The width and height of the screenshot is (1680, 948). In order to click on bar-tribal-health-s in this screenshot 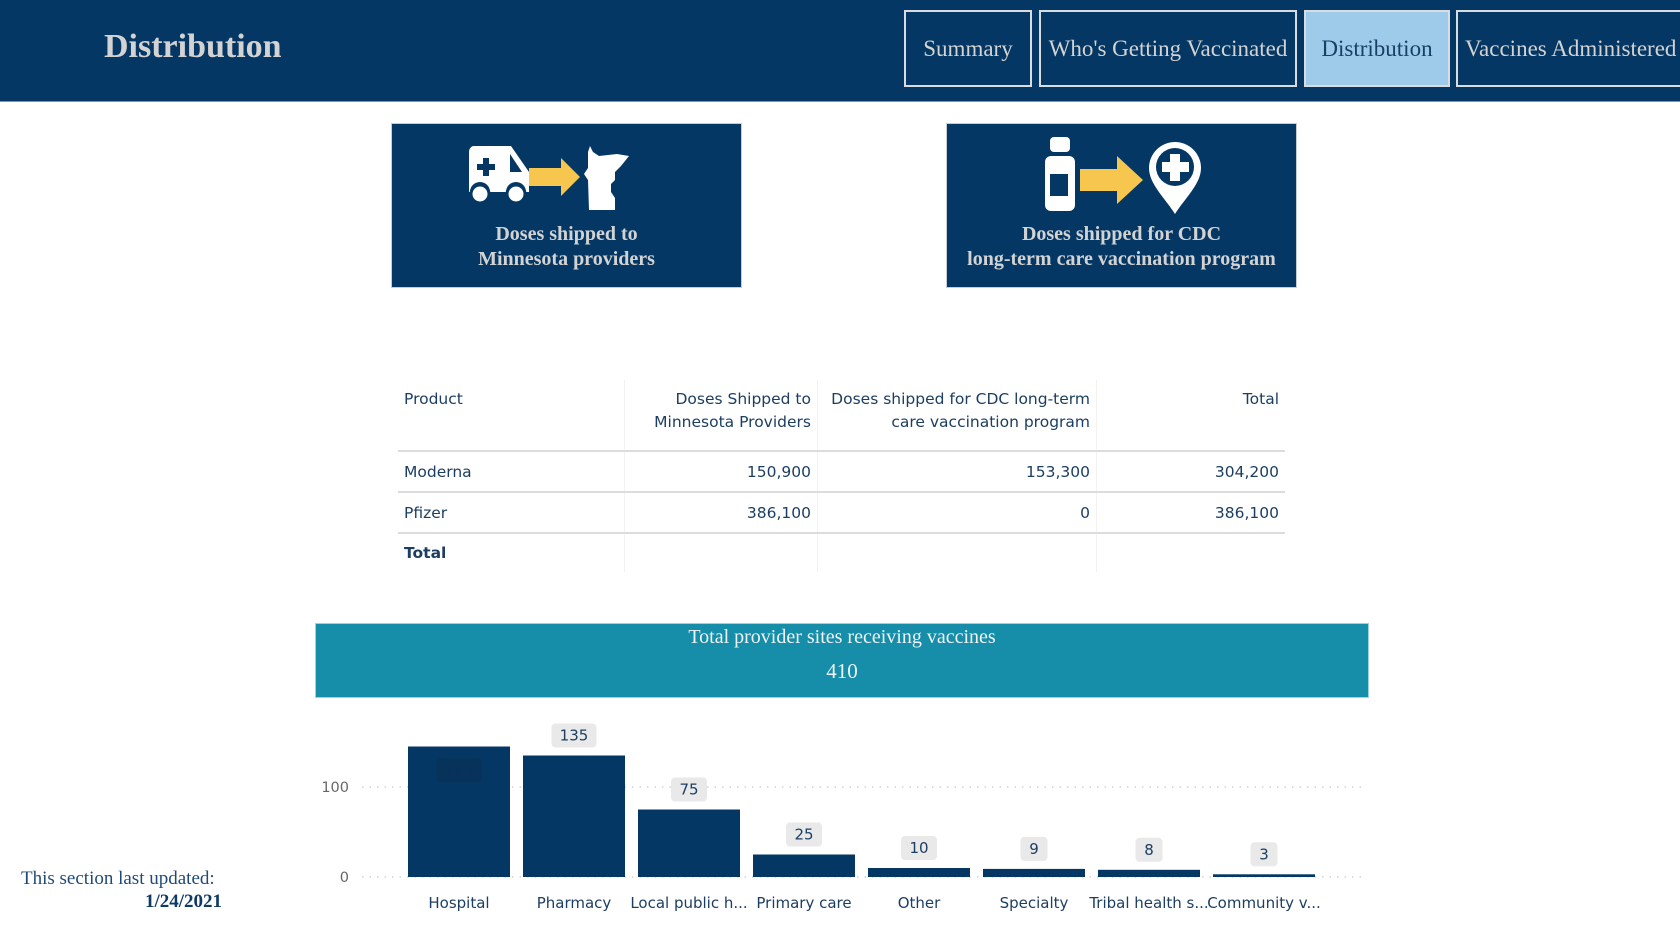, I will do `click(1149, 873)`.